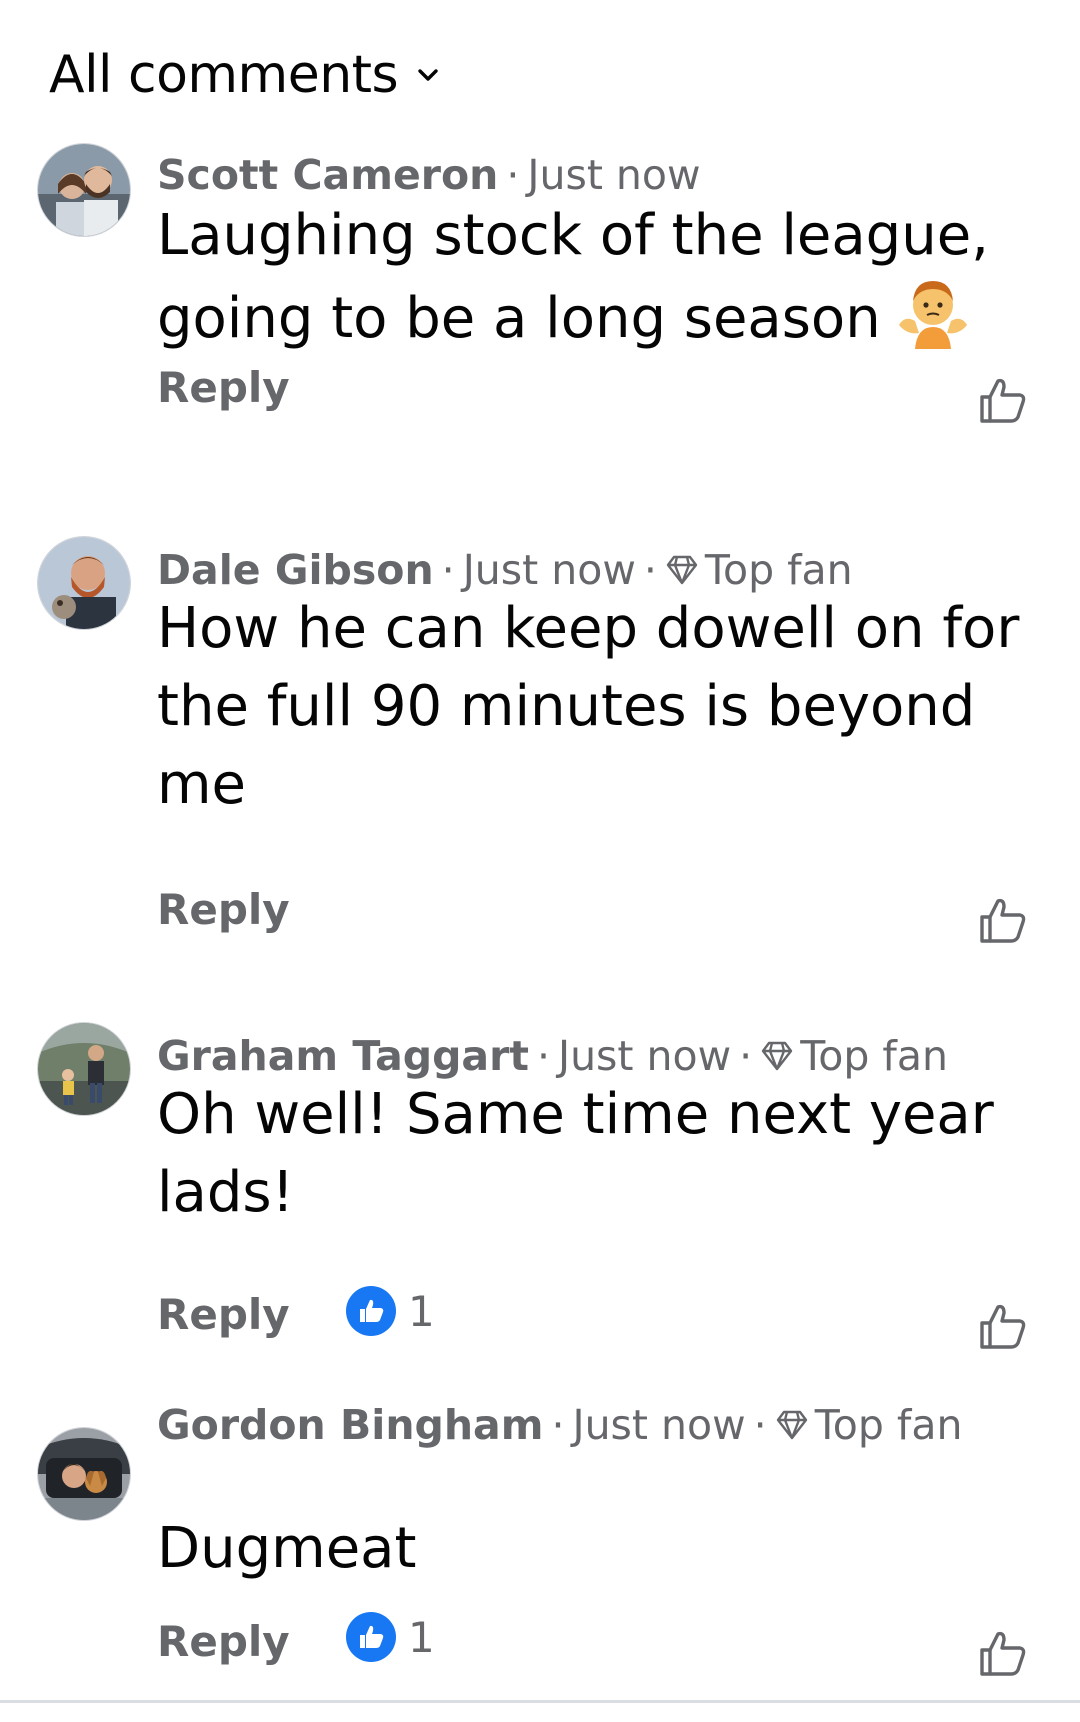 The height and width of the screenshot is (1722, 1080). I want to click on comment-meta: Scott Cameron · Just now, so click(429, 175).